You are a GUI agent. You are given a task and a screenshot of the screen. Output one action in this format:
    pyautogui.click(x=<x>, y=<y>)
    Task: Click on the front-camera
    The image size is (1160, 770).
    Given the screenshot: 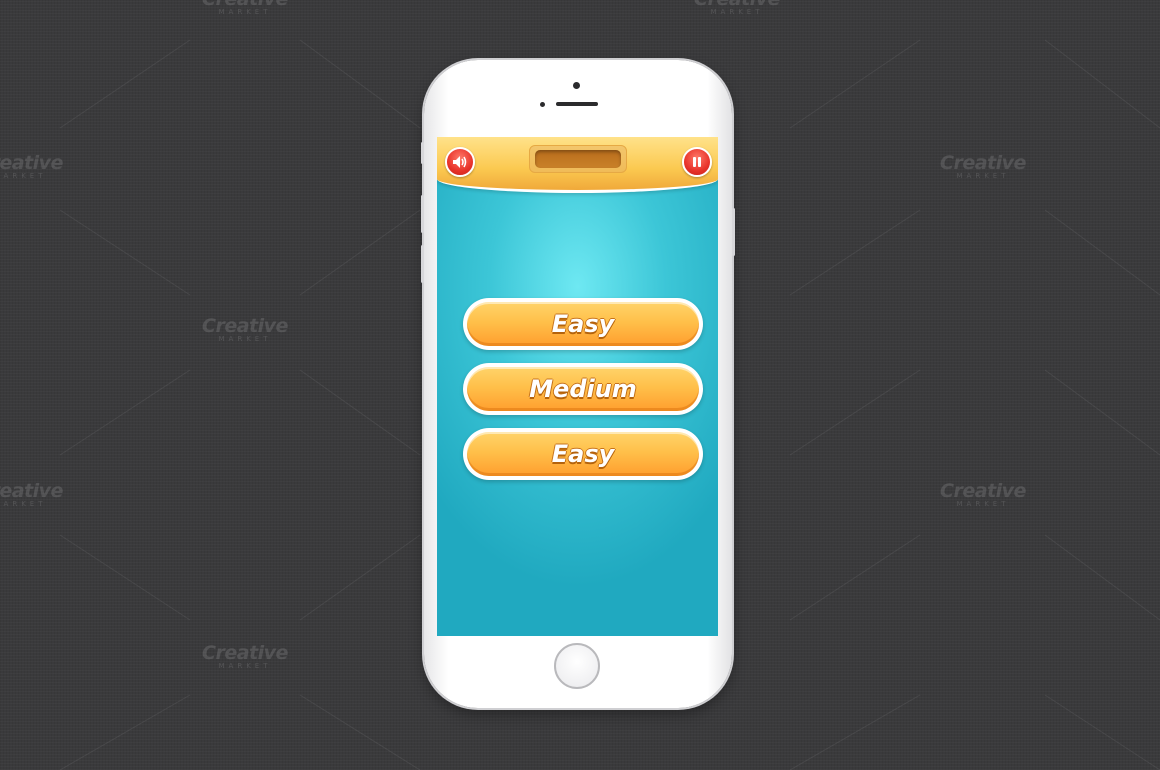 What is the action you would take?
    pyautogui.click(x=576, y=85)
    